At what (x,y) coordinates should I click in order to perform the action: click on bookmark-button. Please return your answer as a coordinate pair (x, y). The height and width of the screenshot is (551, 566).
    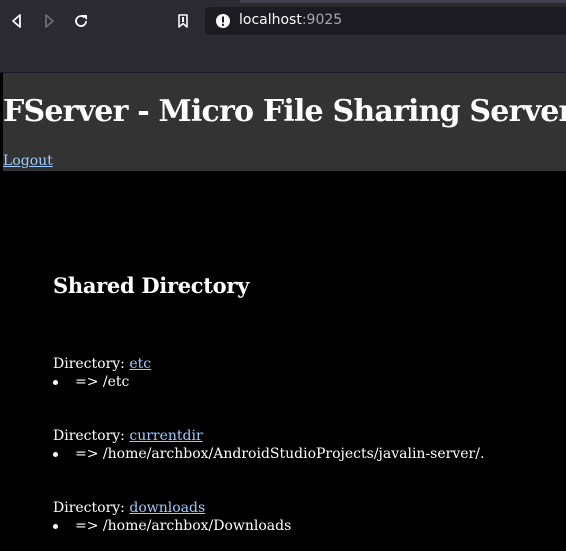
    Looking at the image, I should click on (183, 21).